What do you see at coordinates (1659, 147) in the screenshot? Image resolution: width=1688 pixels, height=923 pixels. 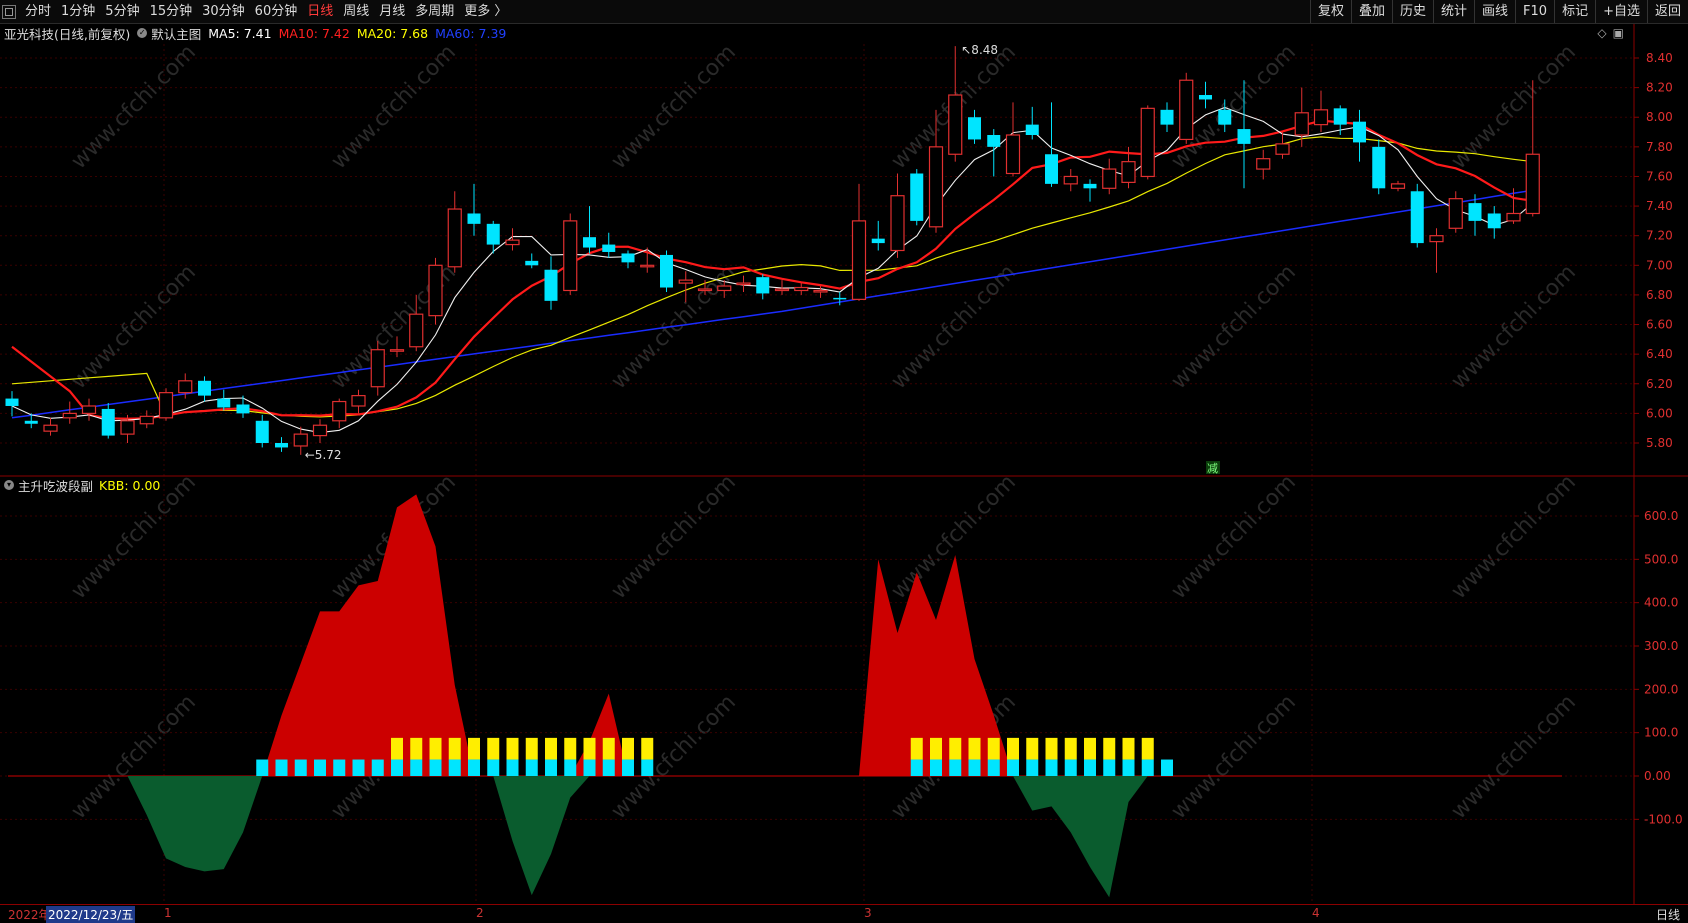 I see `price-tick-label: 7.80` at bounding box center [1659, 147].